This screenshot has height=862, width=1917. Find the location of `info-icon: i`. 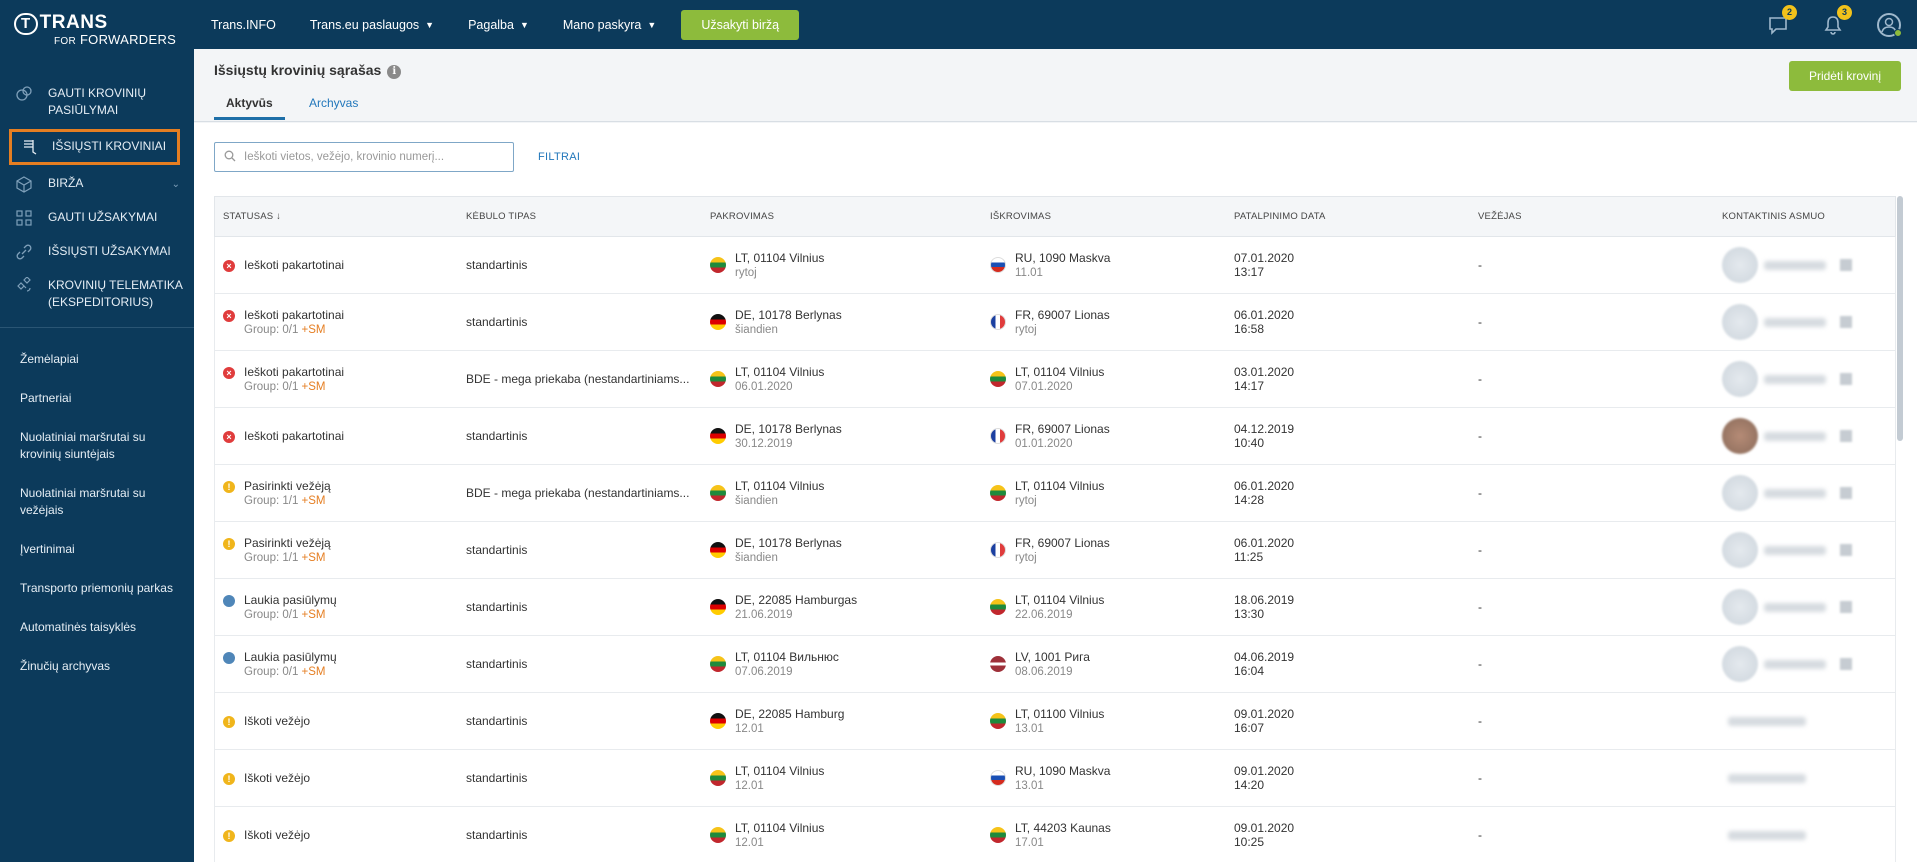

info-icon: i is located at coordinates (394, 72).